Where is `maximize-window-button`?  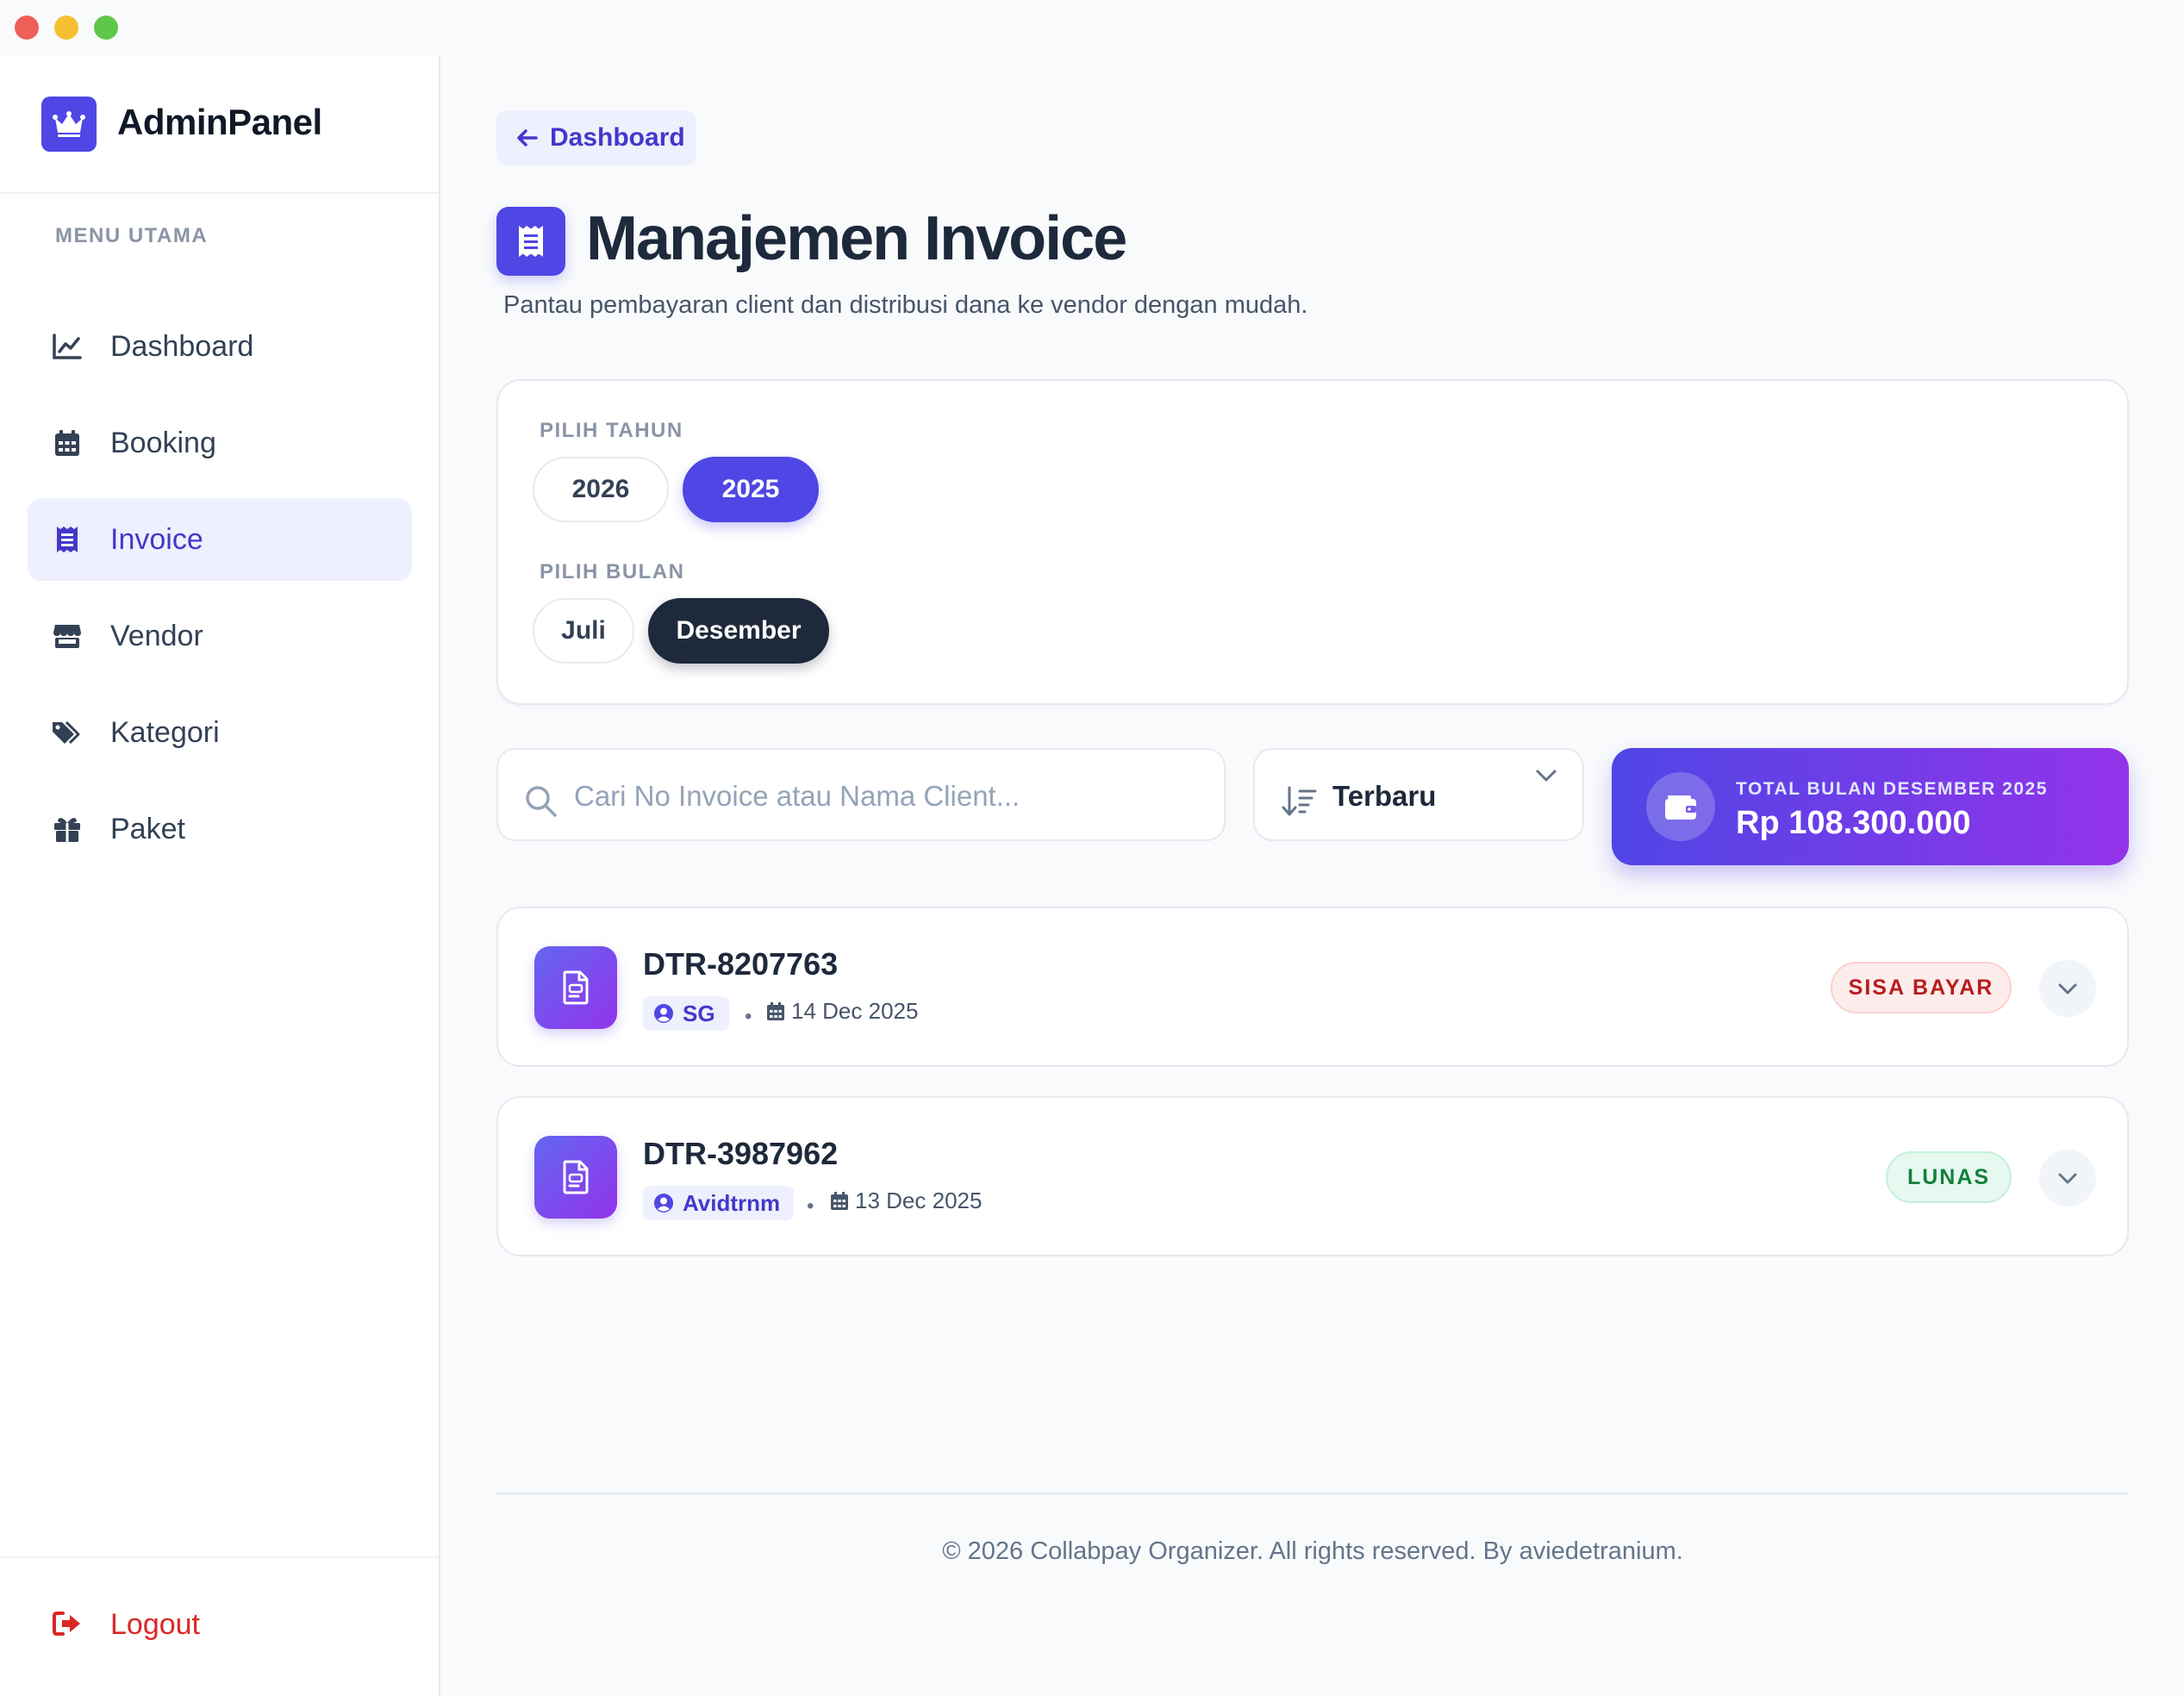
maximize-window-button is located at coordinates (106, 28).